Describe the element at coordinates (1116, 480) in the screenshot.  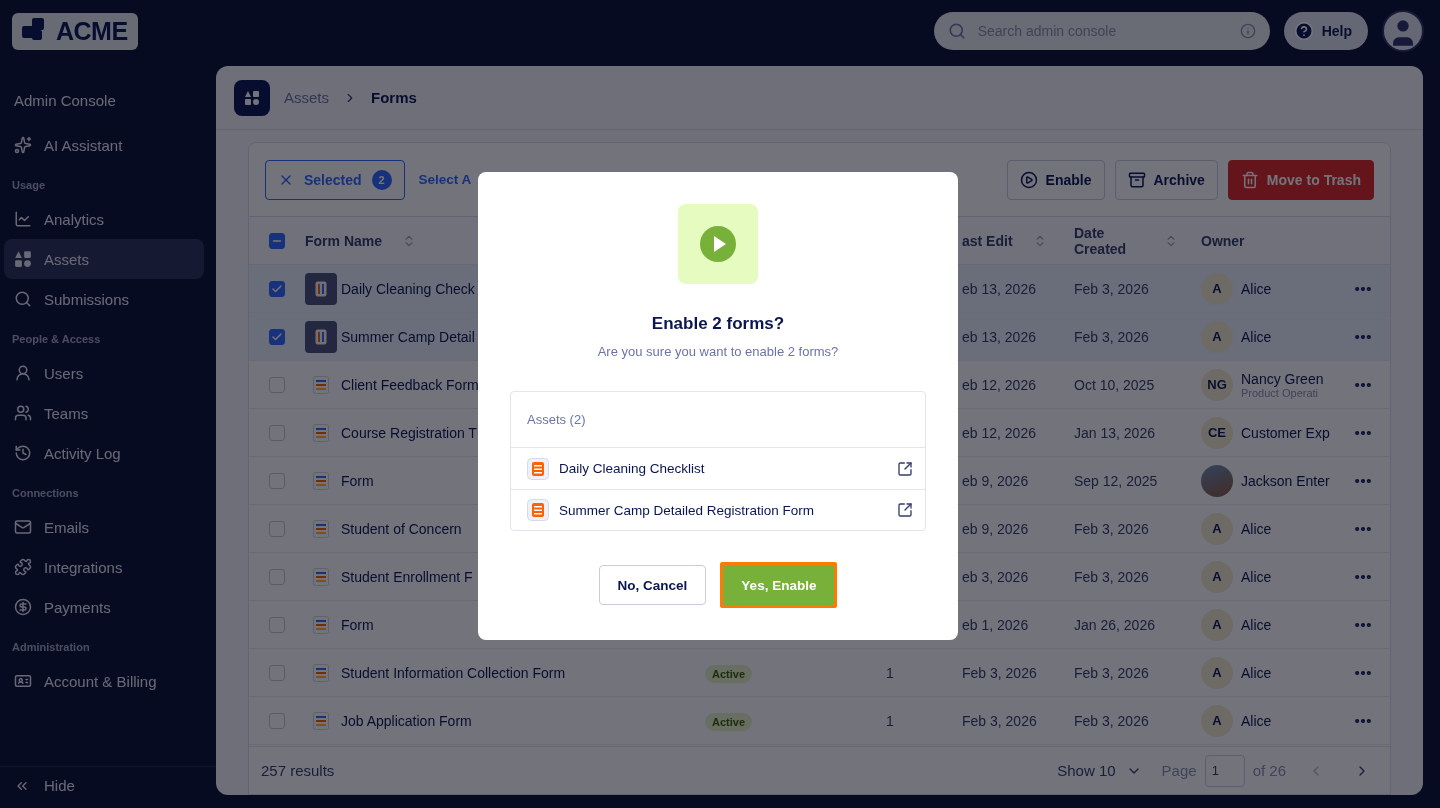
I see `created-date: Sep 12, 2025` at that location.